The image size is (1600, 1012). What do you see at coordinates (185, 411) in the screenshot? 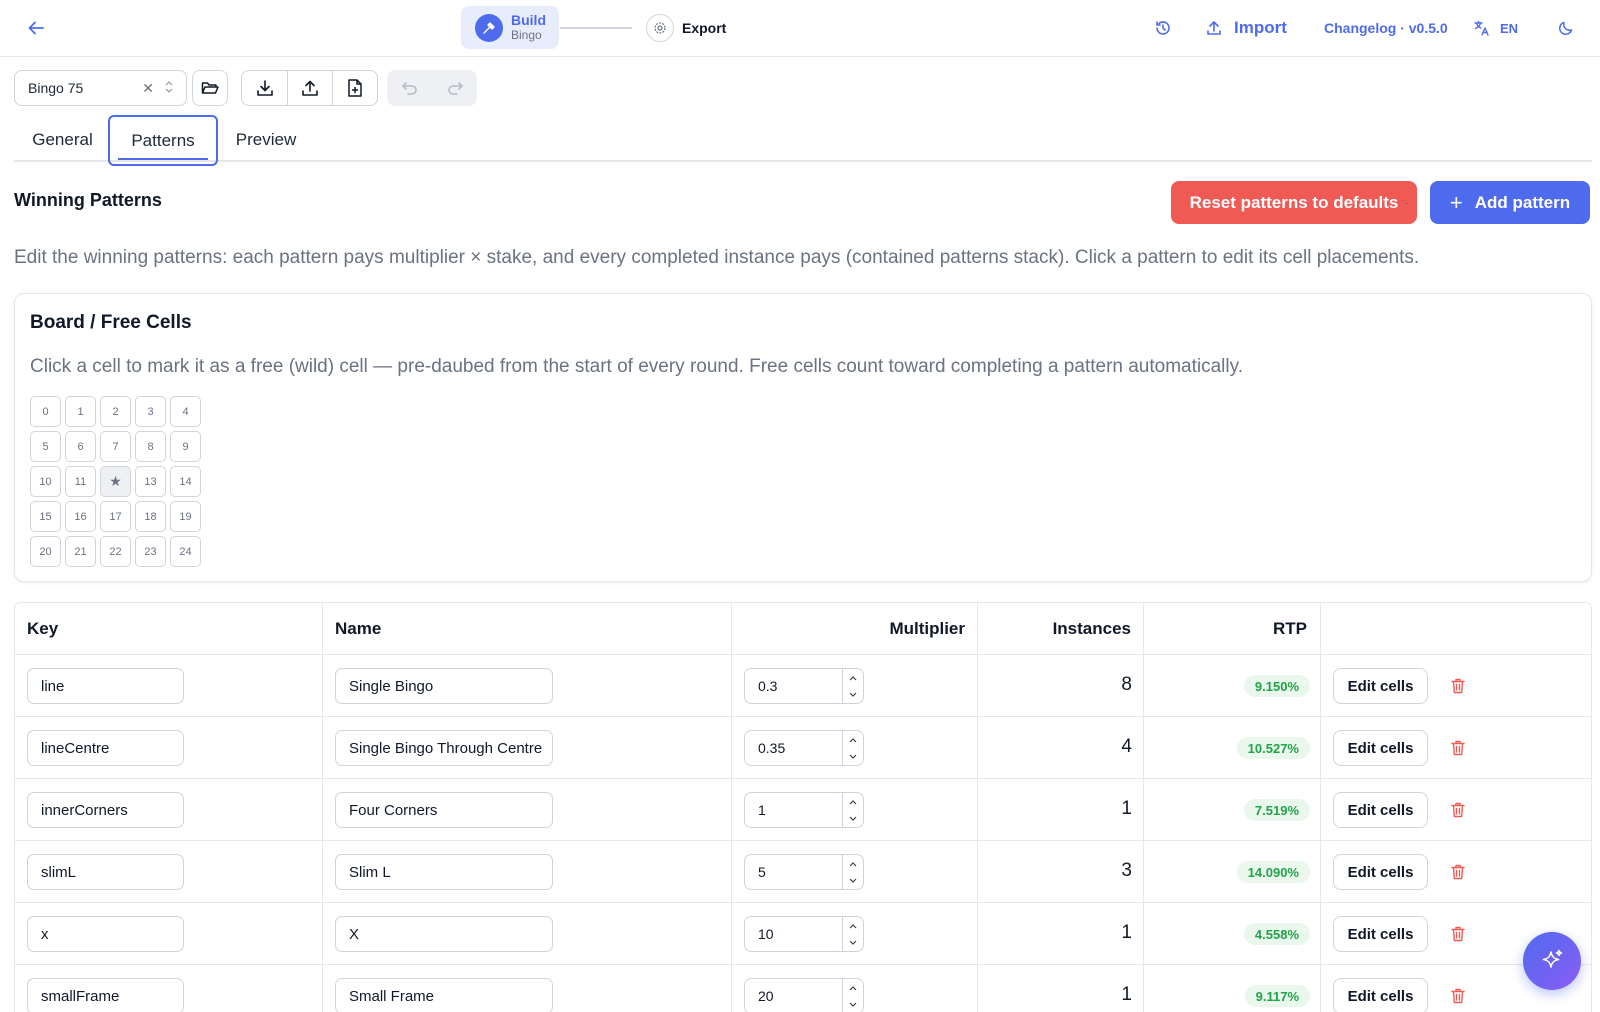
I see `board-cell: 4` at bounding box center [185, 411].